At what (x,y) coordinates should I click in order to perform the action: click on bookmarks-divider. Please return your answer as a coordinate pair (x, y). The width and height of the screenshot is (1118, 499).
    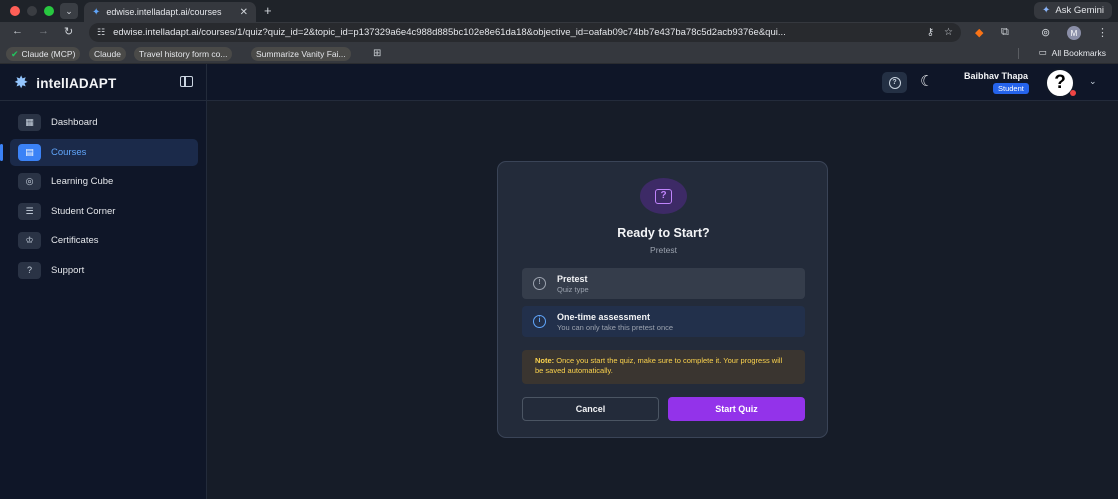
    Looking at the image, I should click on (1018, 53).